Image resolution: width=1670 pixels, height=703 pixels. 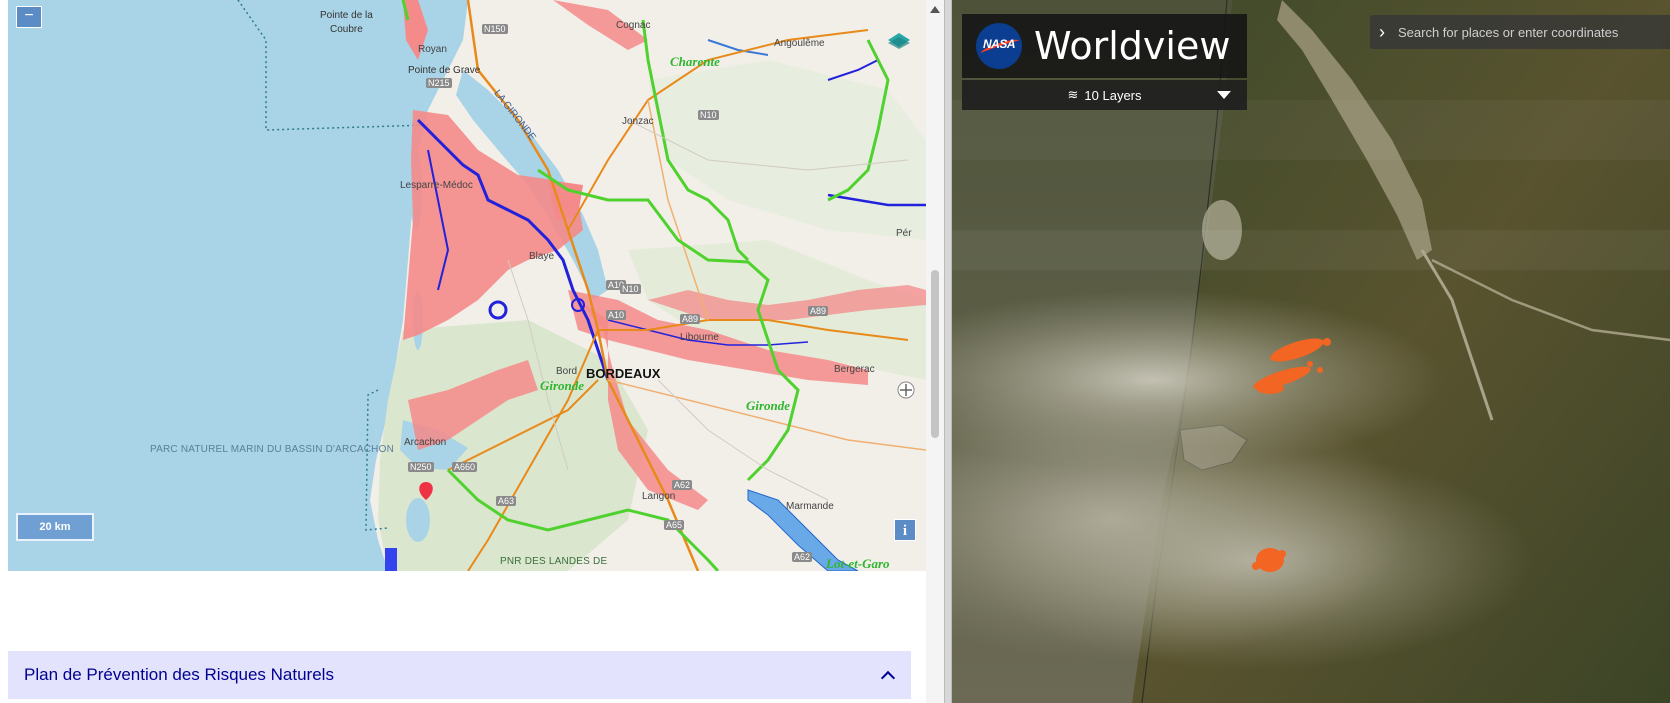 What do you see at coordinates (272, 449) in the screenshot?
I see `label-parc-marin: PARC NATUREL MARIN DU BASSIN D'ARCACHON` at bounding box center [272, 449].